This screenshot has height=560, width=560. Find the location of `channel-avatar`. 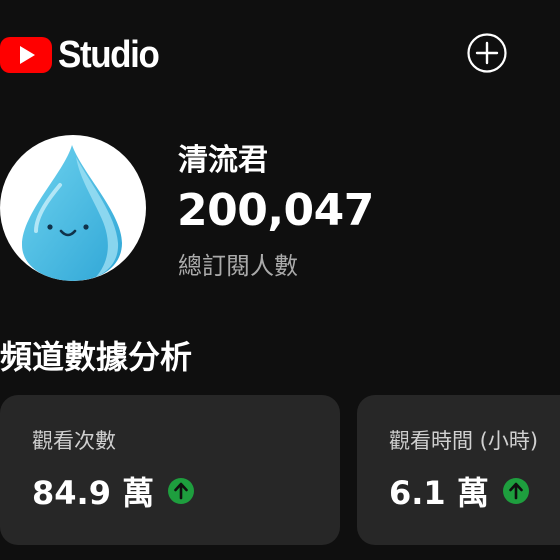

channel-avatar is located at coordinates (73, 208).